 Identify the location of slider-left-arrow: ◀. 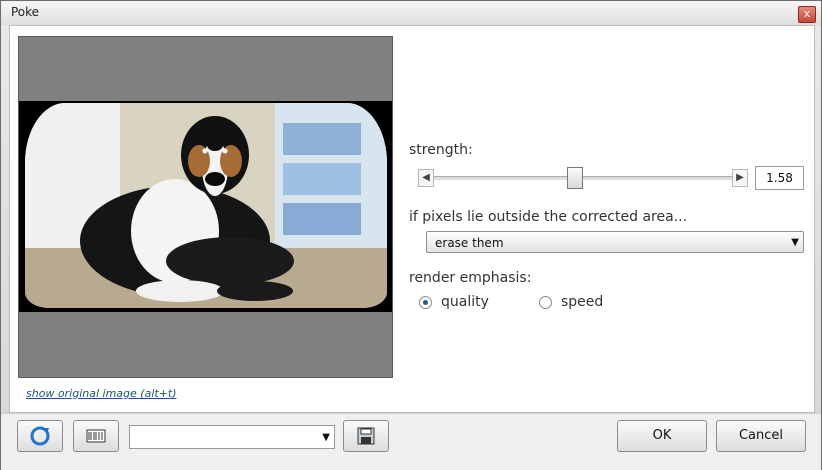
(426, 178).